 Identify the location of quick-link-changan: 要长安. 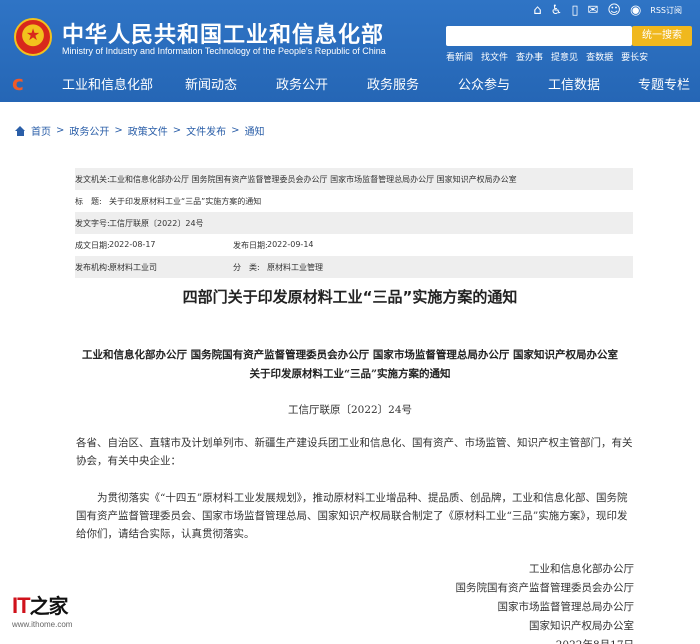
(634, 56).